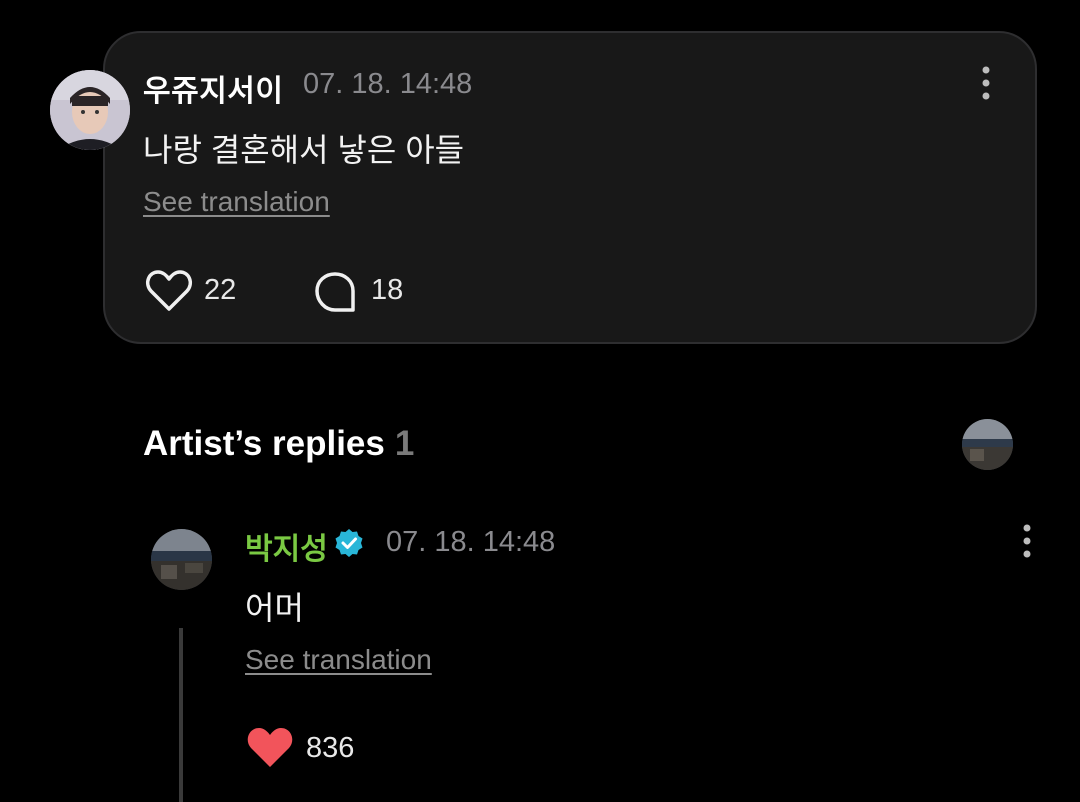 The image size is (1080, 802). I want to click on speech-bubble-icon, so click(335, 292).